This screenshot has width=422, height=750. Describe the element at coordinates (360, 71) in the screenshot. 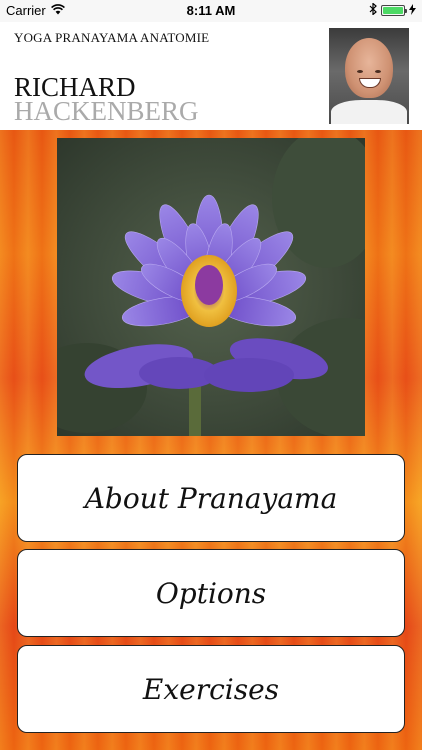

I see `photo-eye-left` at that location.